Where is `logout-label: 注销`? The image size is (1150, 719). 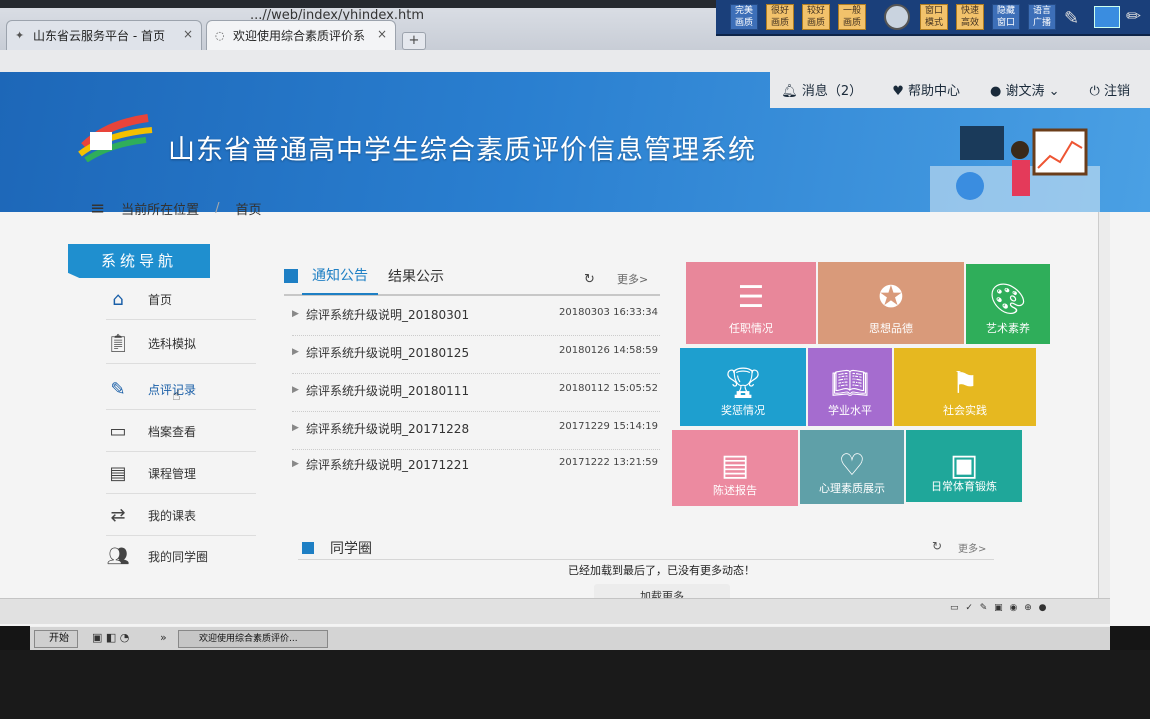 logout-label: 注销 is located at coordinates (1116, 91).